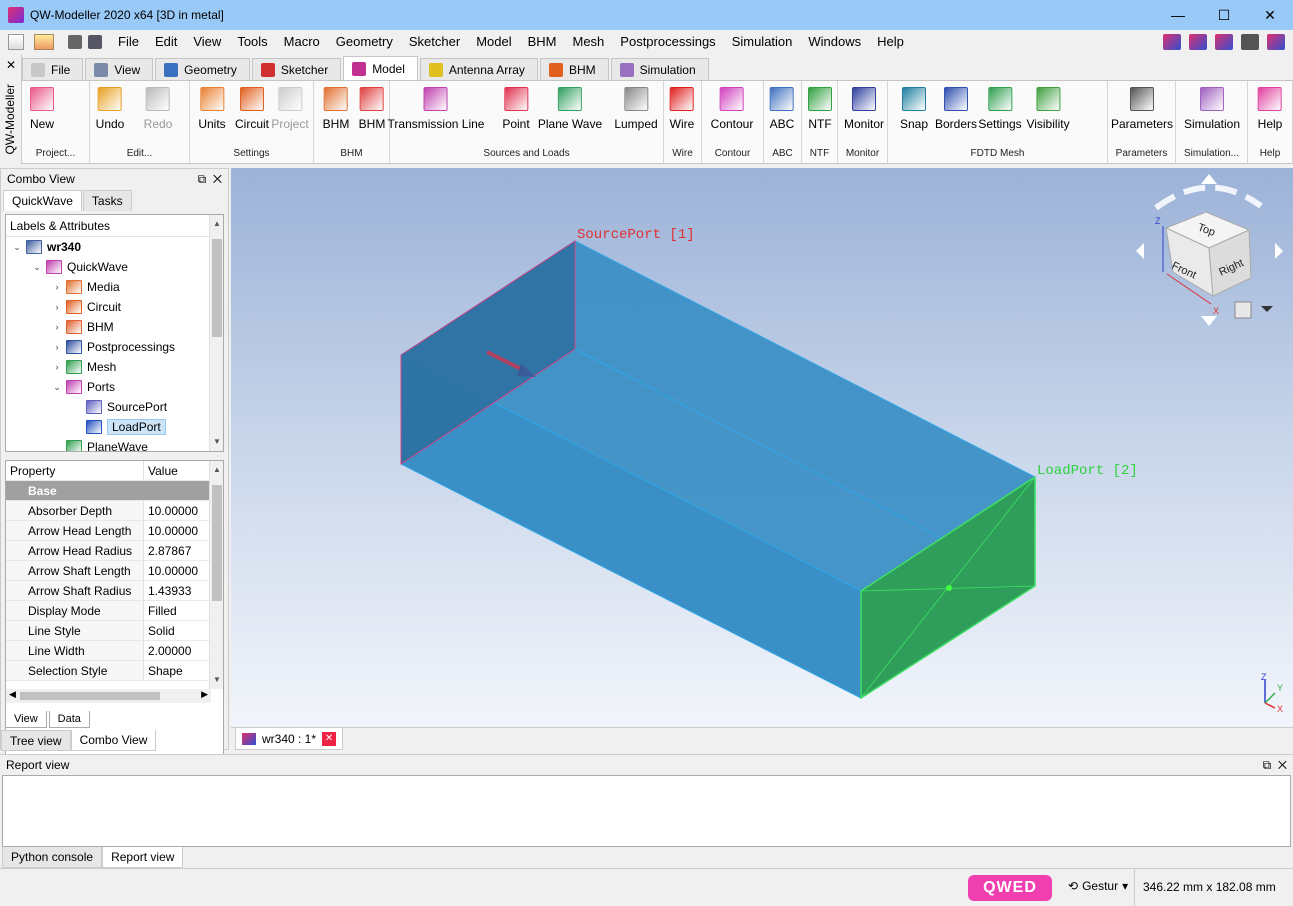 This screenshot has width=1293, height=906. I want to click on project-button: Project, so click(290, 109).